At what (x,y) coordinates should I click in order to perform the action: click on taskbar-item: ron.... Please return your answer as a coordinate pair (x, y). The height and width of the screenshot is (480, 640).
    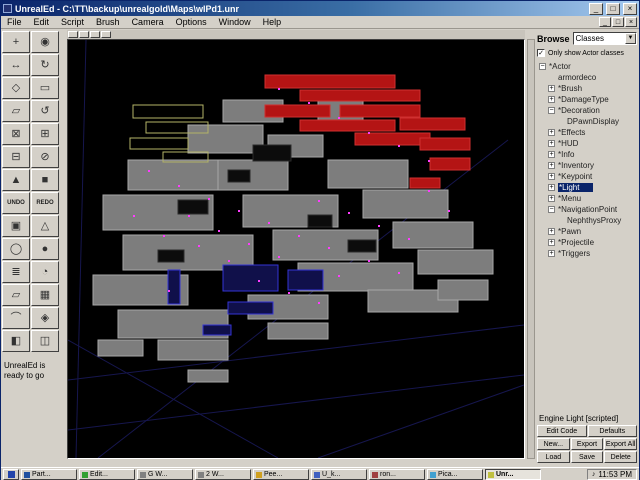
    Looking at the image, I should click on (397, 474).